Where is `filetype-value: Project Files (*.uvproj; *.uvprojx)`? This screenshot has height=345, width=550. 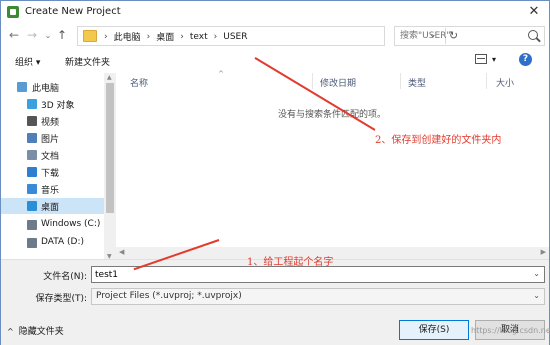
filetype-value: Project Files (*.uvproj; *.uvprojx) is located at coordinates (169, 296).